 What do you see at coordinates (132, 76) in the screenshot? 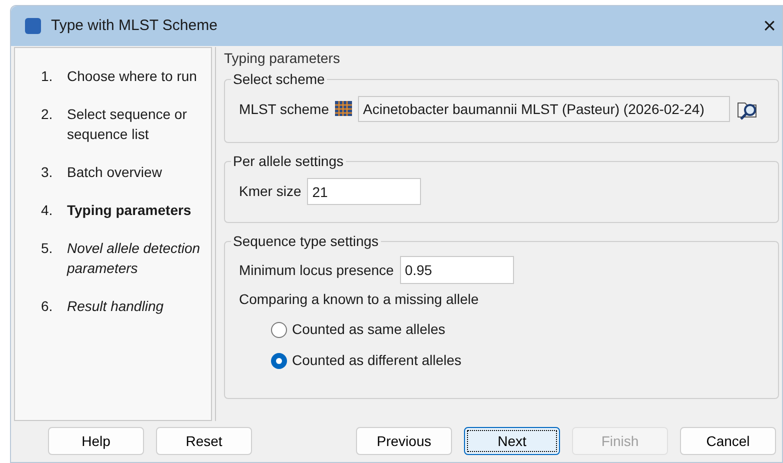
I see `step-label: Choose where to run` at bounding box center [132, 76].